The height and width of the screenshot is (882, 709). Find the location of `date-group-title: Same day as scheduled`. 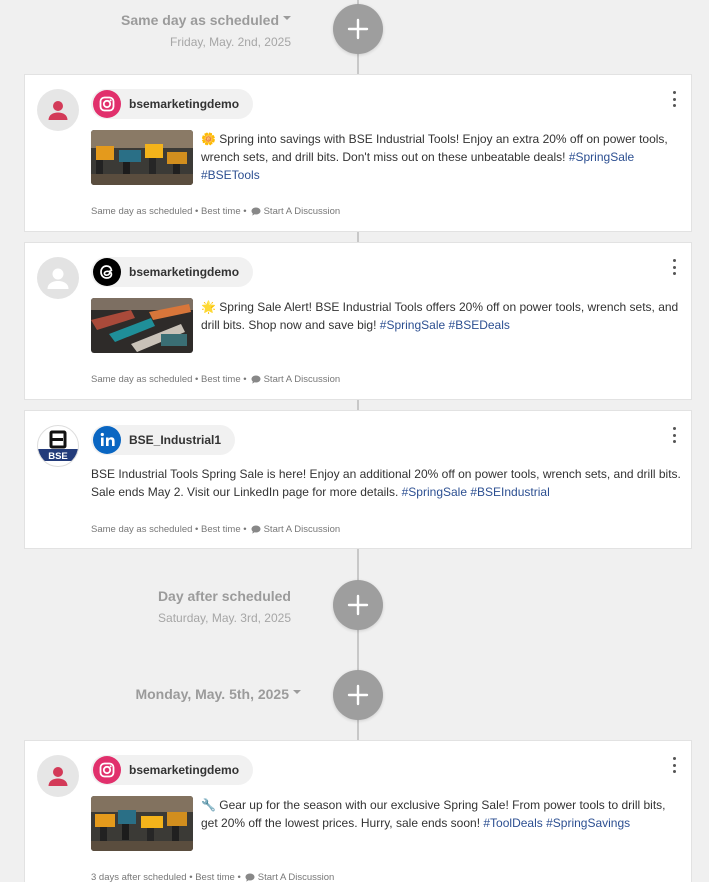

date-group-title: Same day as scheduled is located at coordinates (206, 20).